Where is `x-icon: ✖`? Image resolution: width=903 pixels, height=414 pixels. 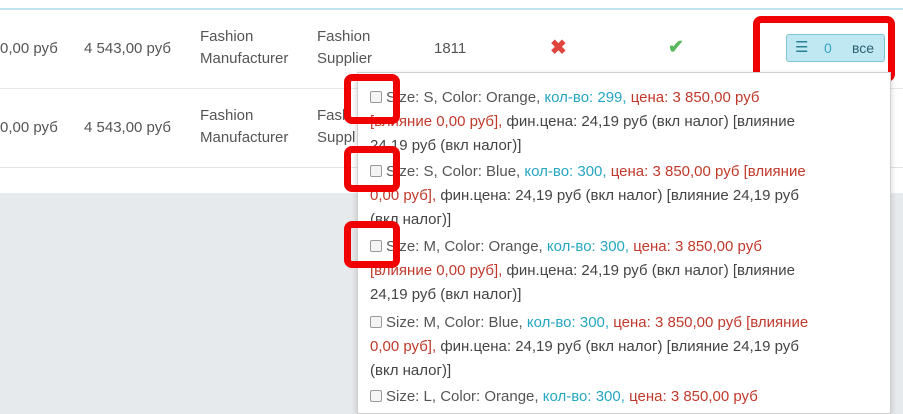
x-icon: ✖ is located at coordinates (558, 48).